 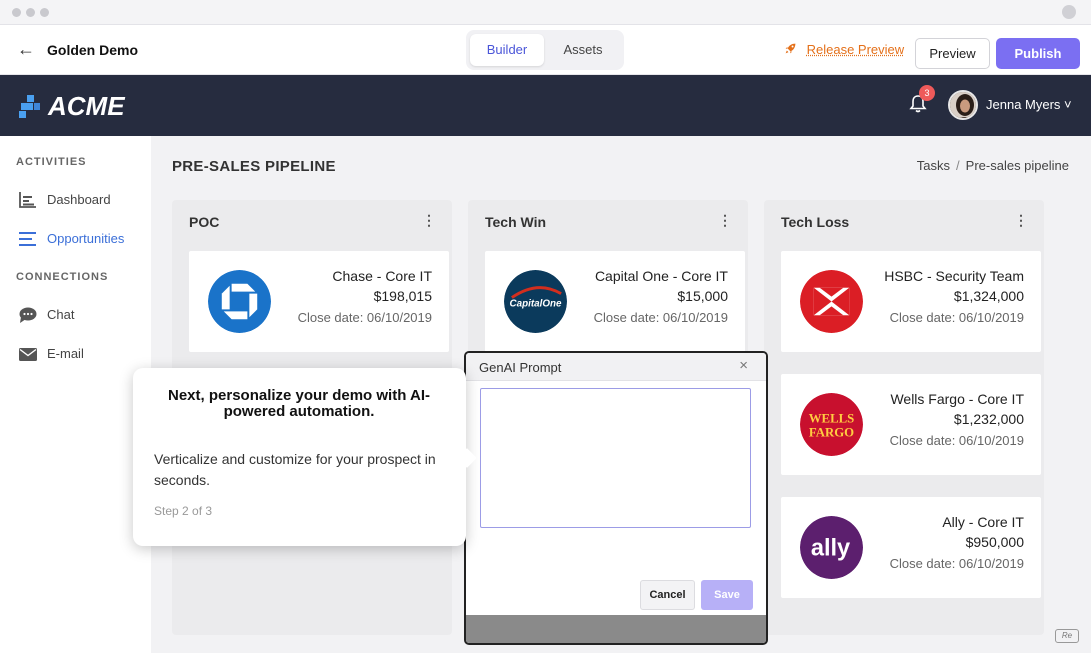 I want to click on app-header: ACME 3 Jenna Myers ˅, so click(x=545, y=105).